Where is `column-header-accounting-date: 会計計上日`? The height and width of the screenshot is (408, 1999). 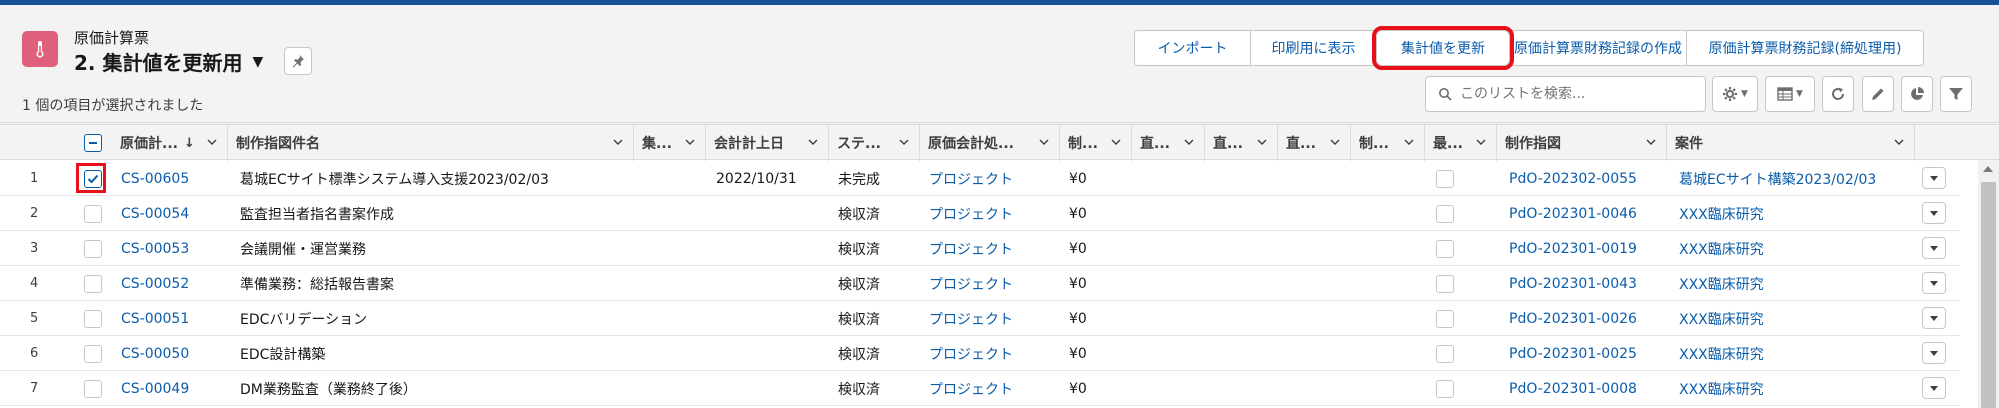
column-header-accounting-date: 会計計上日 is located at coordinates (767, 143).